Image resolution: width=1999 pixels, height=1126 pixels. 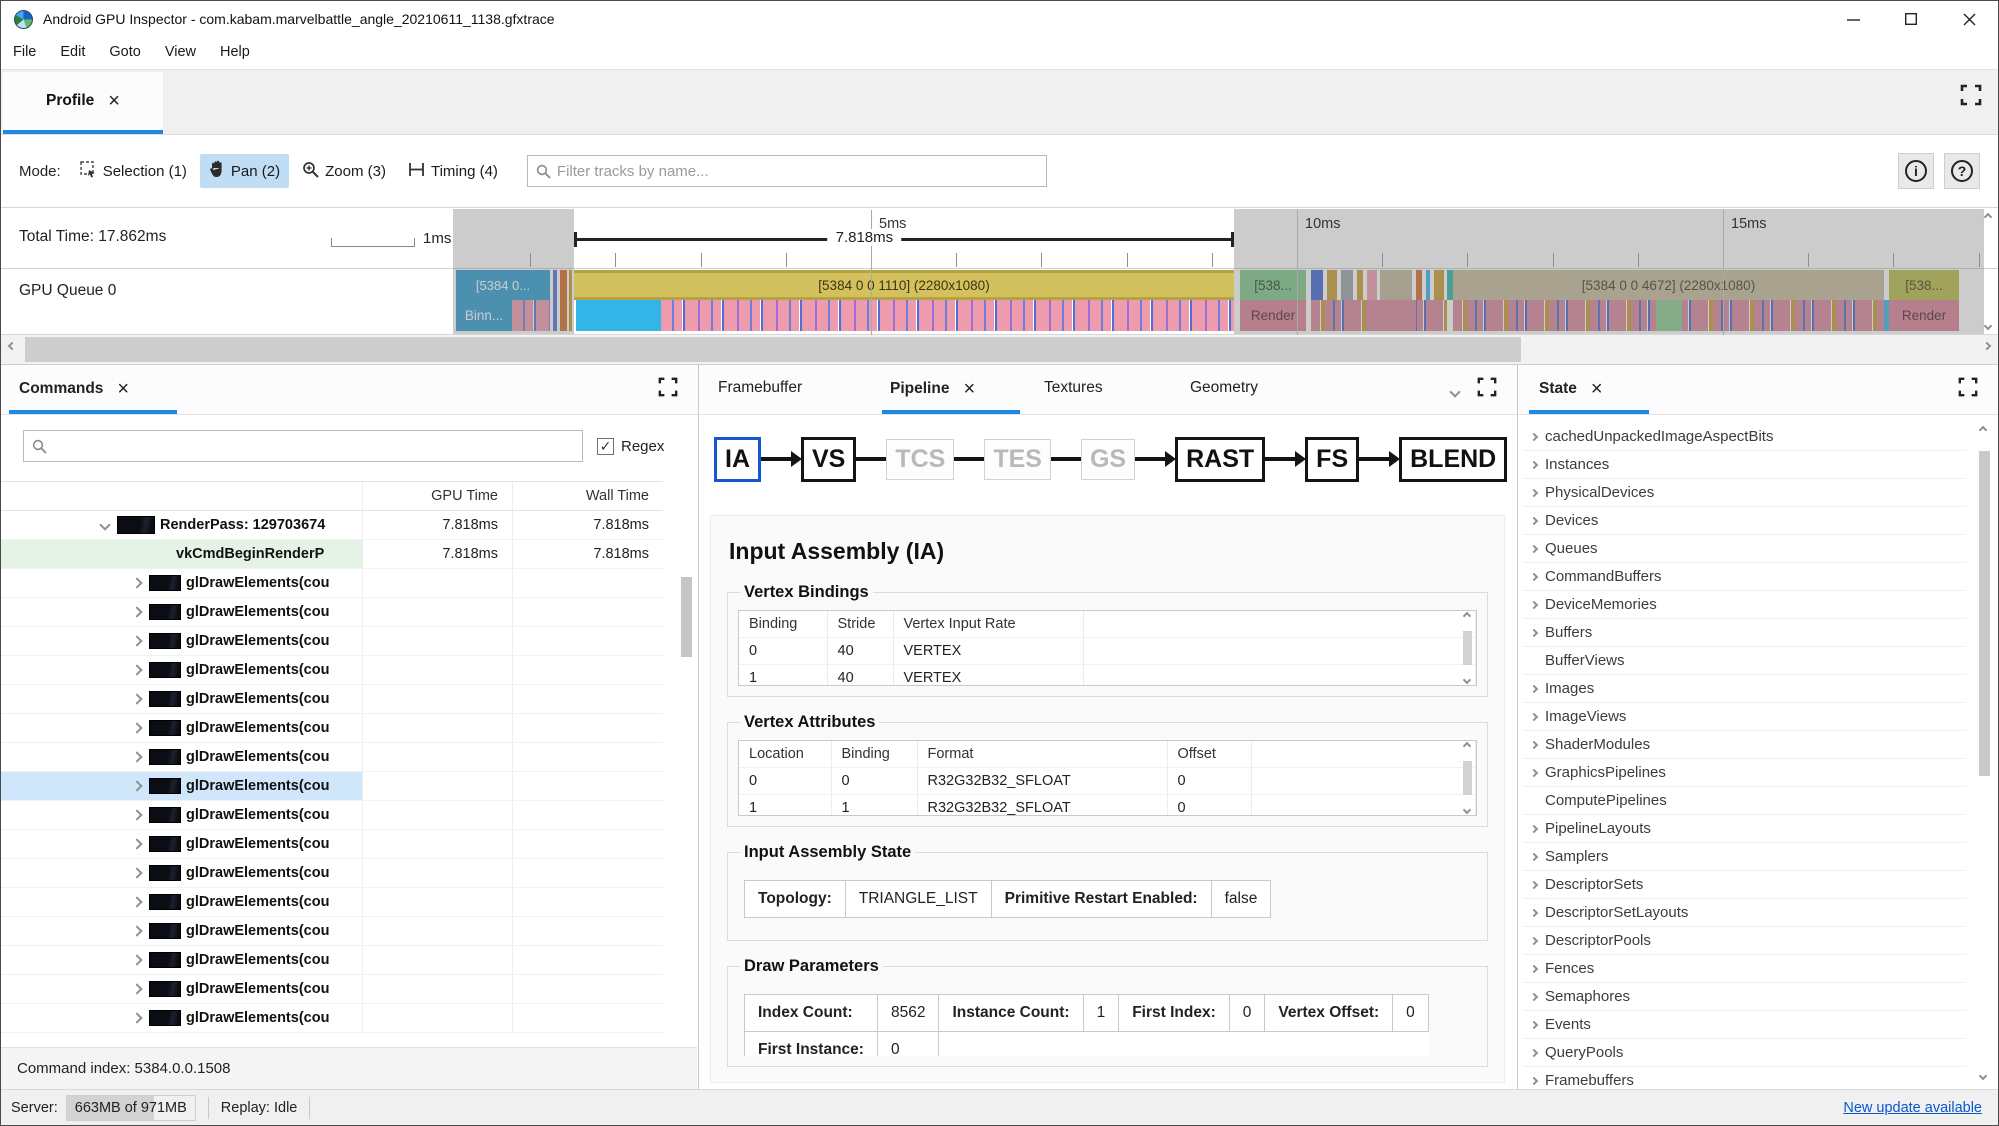 I want to click on filter-tracks-input, so click(x=797, y=171).